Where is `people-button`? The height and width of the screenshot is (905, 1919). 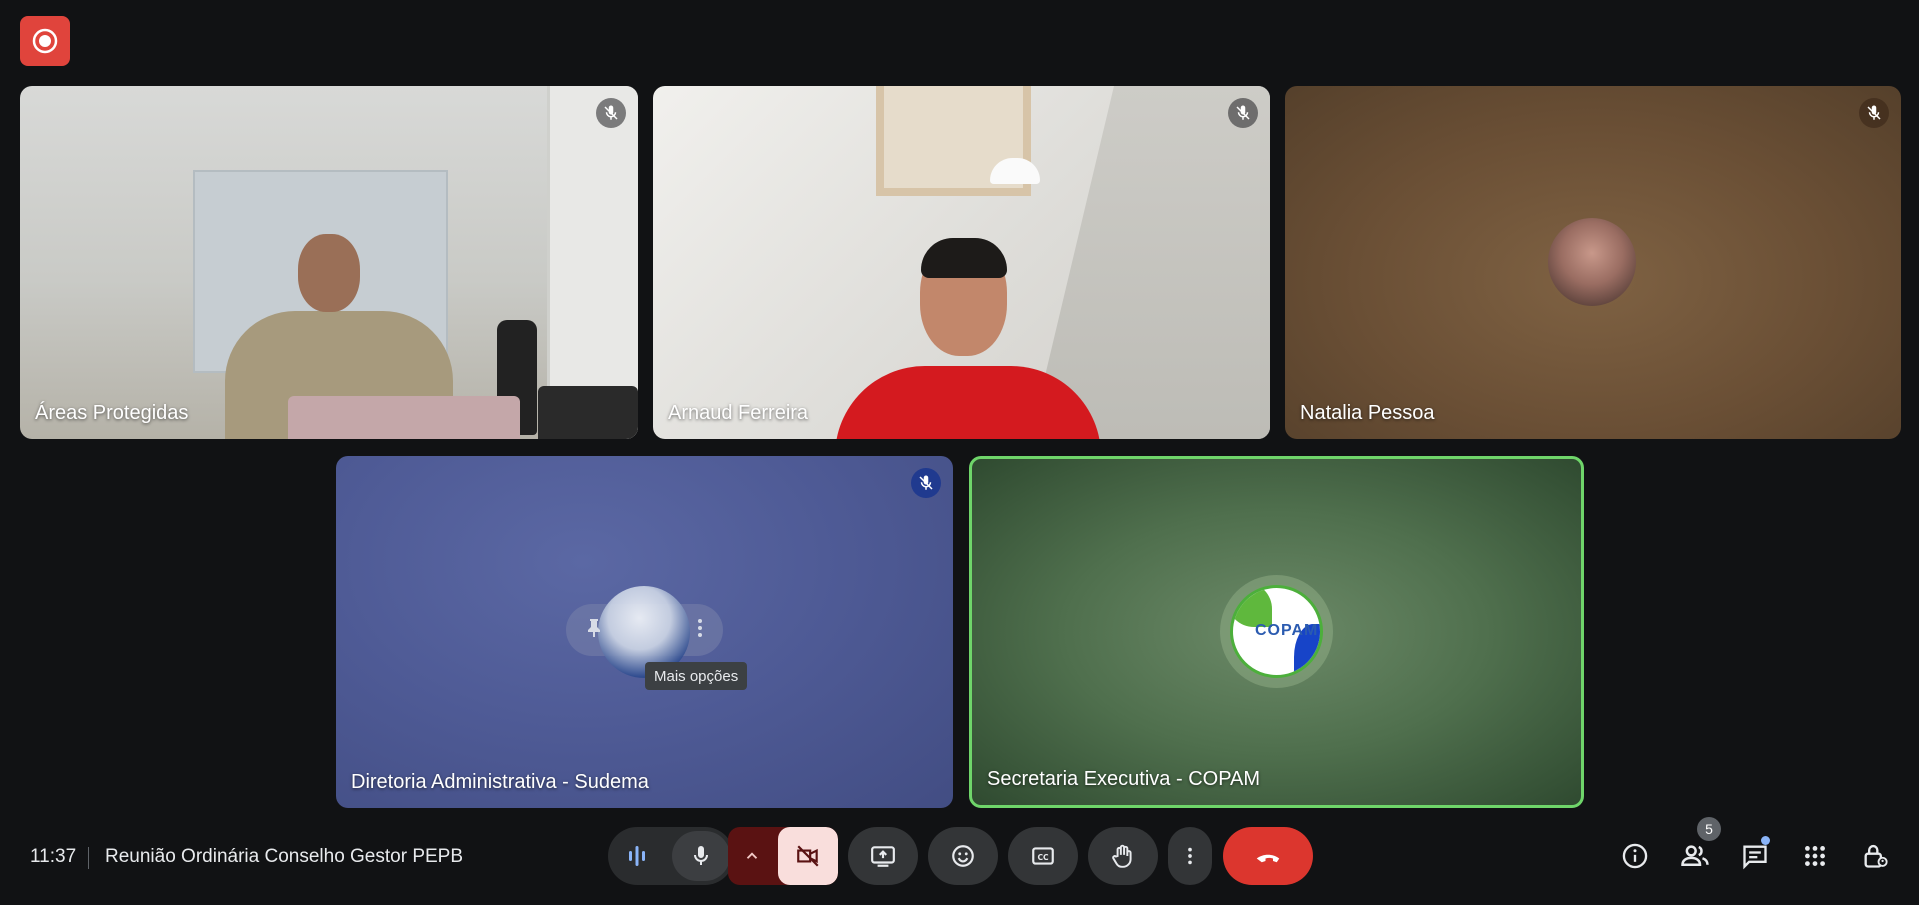
people-button is located at coordinates (1695, 856).